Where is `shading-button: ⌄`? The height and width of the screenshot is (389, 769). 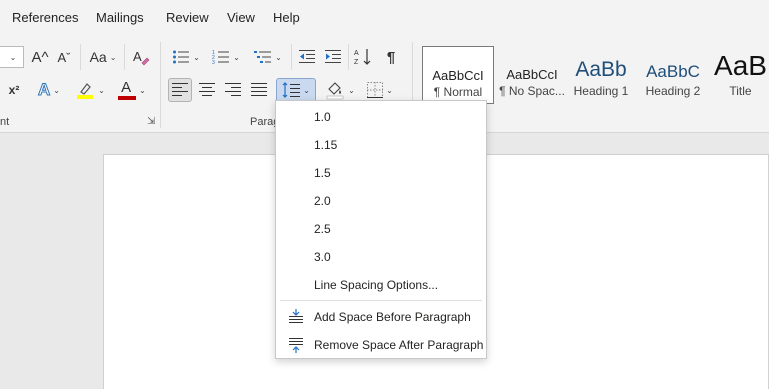 shading-button: ⌄ is located at coordinates (340, 90).